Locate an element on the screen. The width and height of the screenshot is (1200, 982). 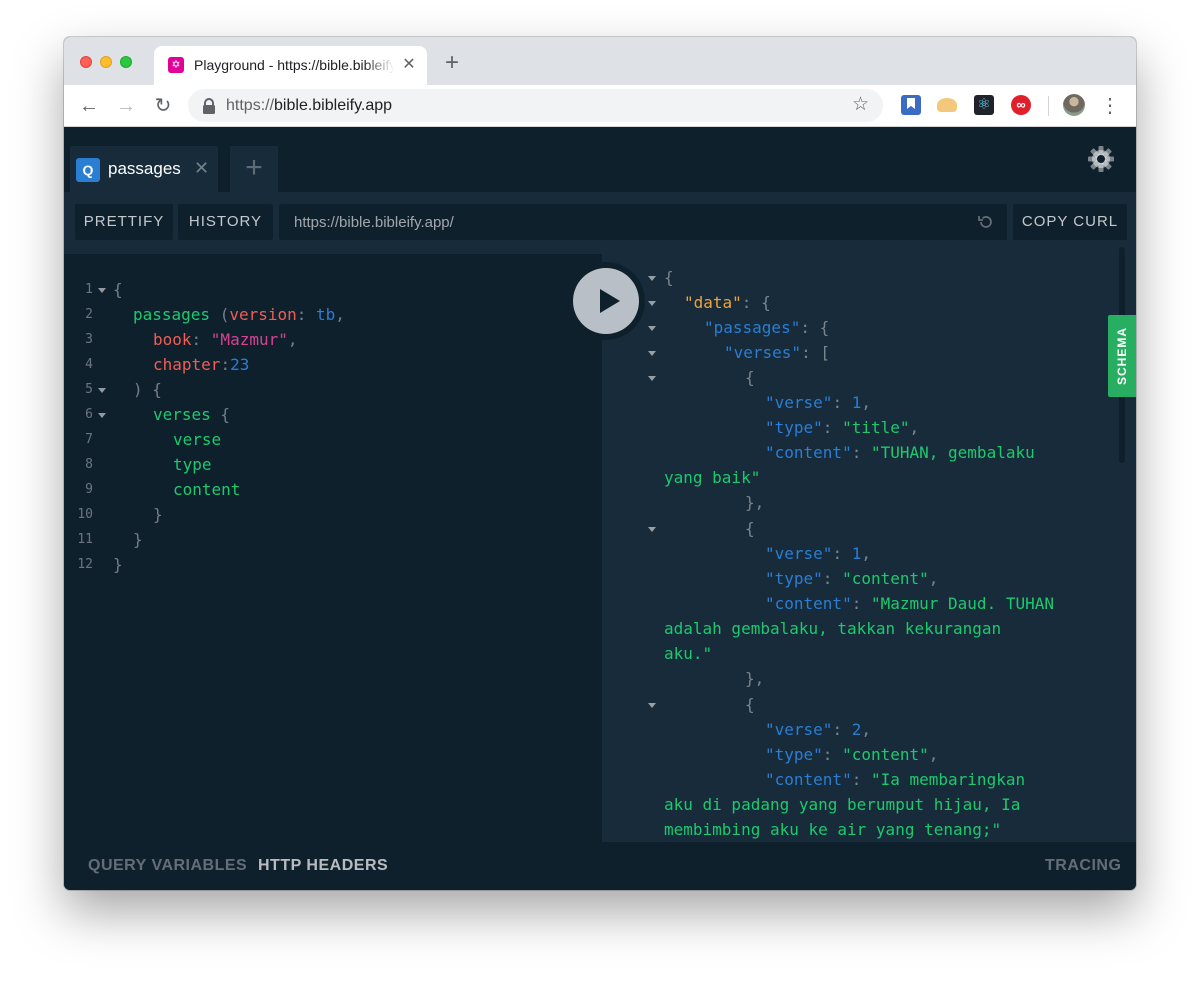
pie-extension-icon is located at coordinates (947, 105).